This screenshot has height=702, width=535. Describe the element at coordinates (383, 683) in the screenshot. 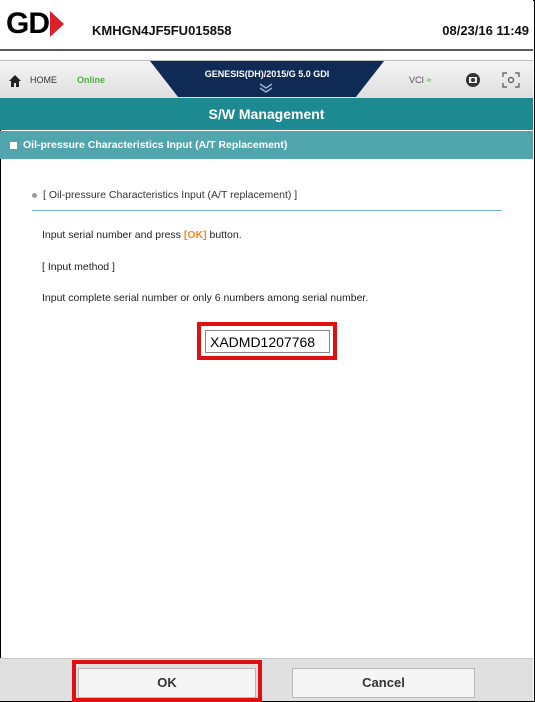

I see `cancel-button: Cancel` at that location.